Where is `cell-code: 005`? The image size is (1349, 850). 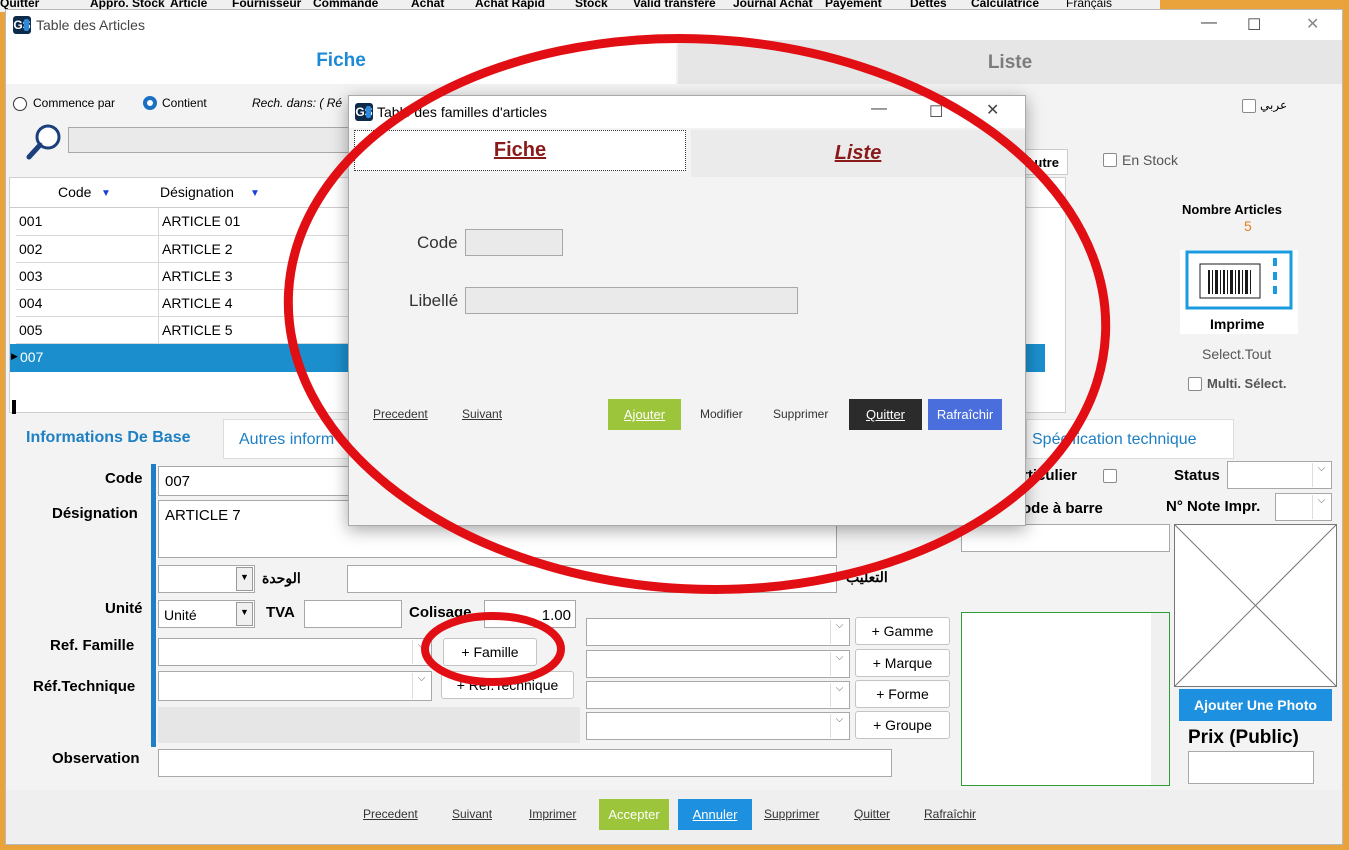 cell-code: 005 is located at coordinates (87, 330).